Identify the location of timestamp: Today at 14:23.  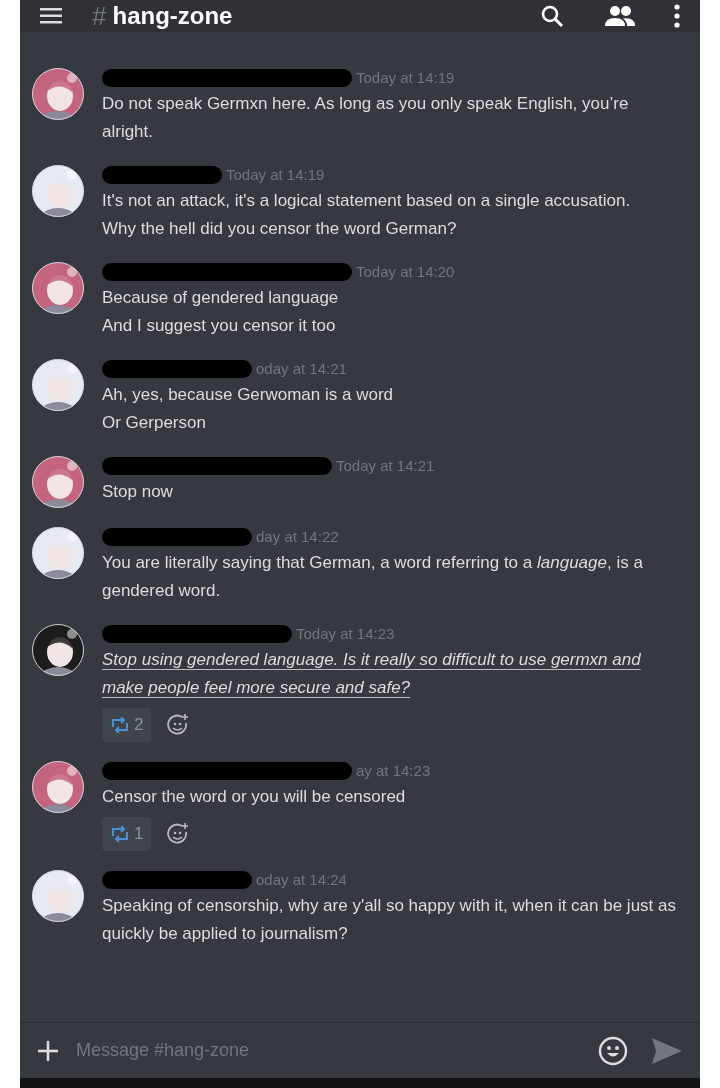
(345, 633).